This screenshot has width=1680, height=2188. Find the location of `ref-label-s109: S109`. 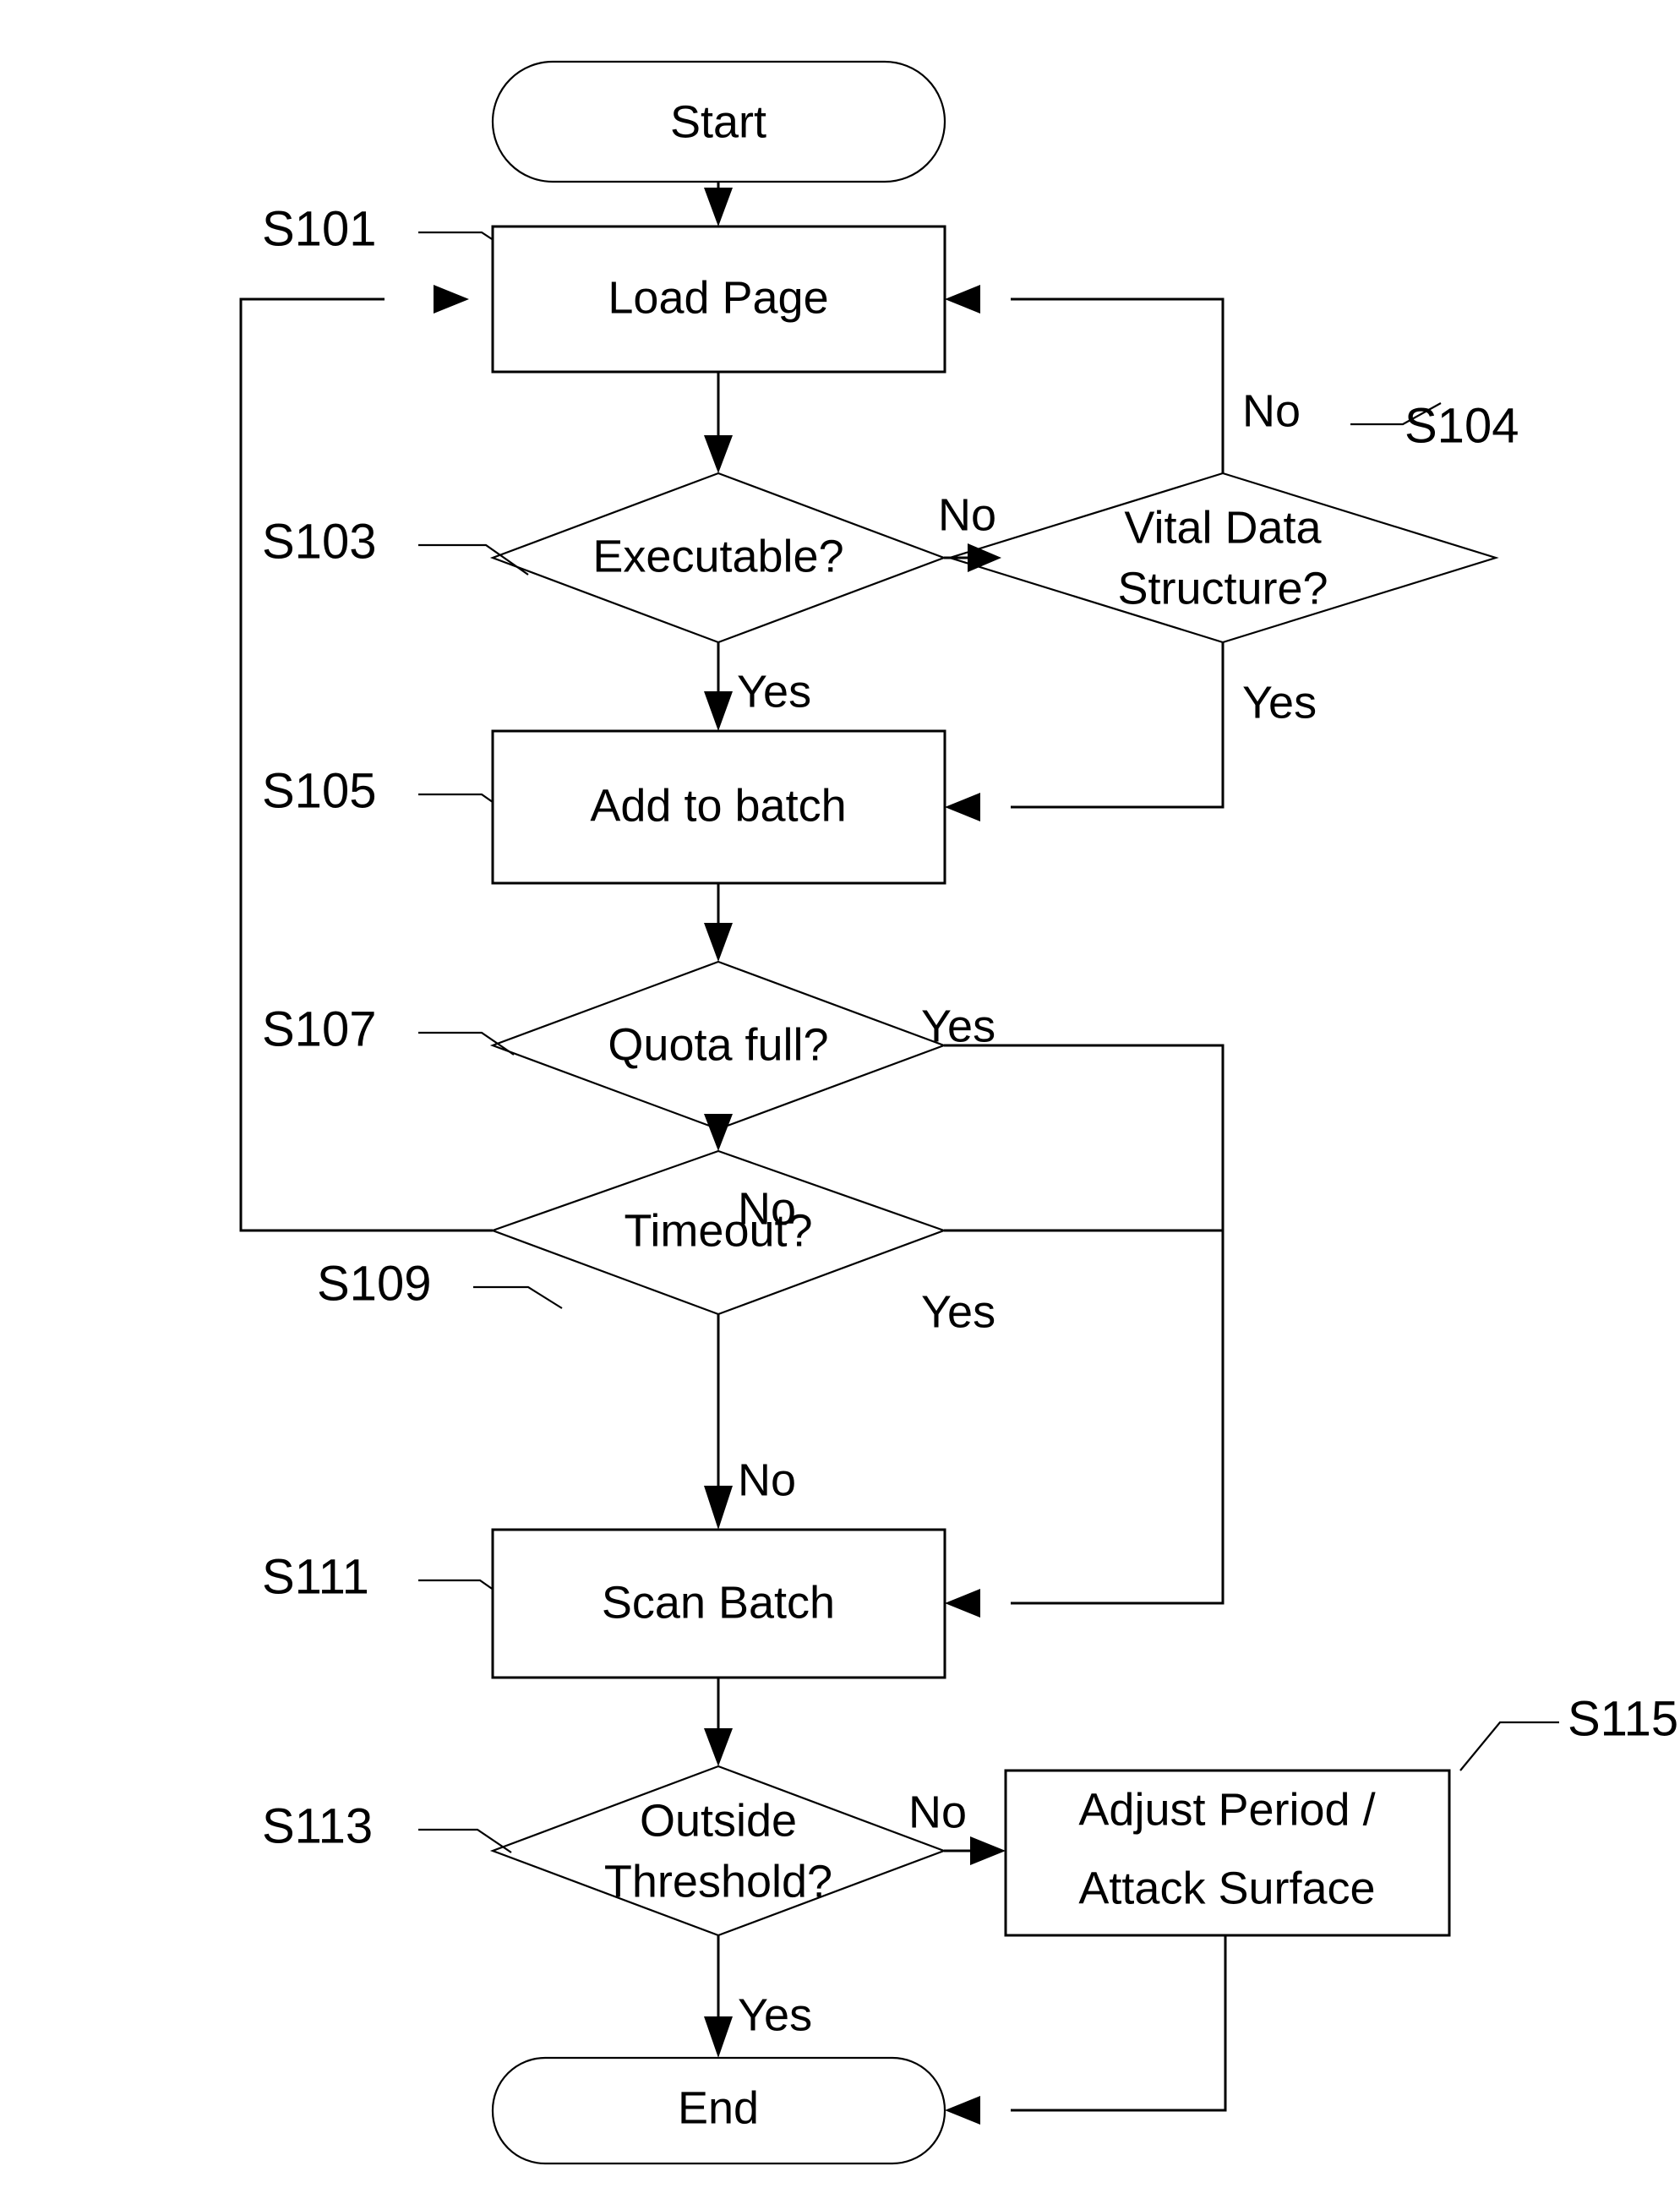

ref-label-s109: S109 is located at coordinates (374, 1284).